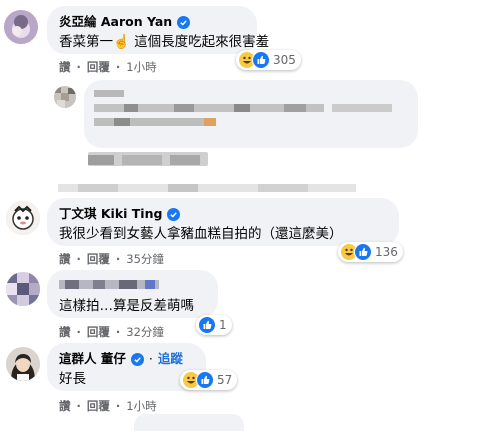  What do you see at coordinates (110, 214) in the screenshot?
I see `commenter-name: 丁文琪 Kiki Ting` at bounding box center [110, 214].